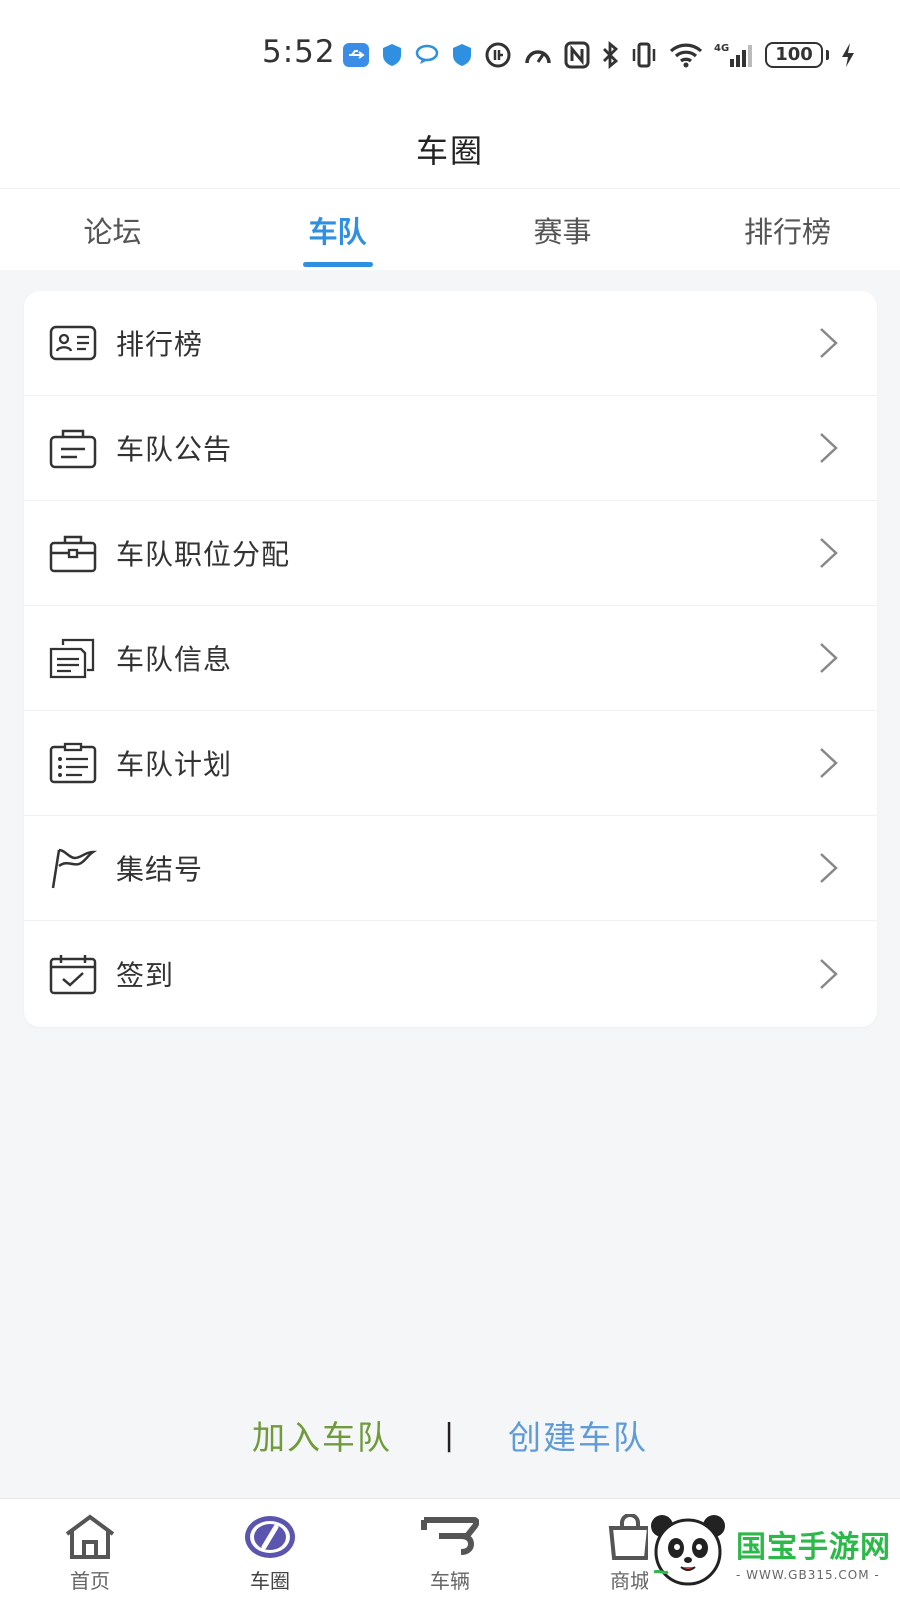 This screenshot has width=900, height=1600. Describe the element at coordinates (538, 55) in the screenshot. I see `speed-icon` at that location.